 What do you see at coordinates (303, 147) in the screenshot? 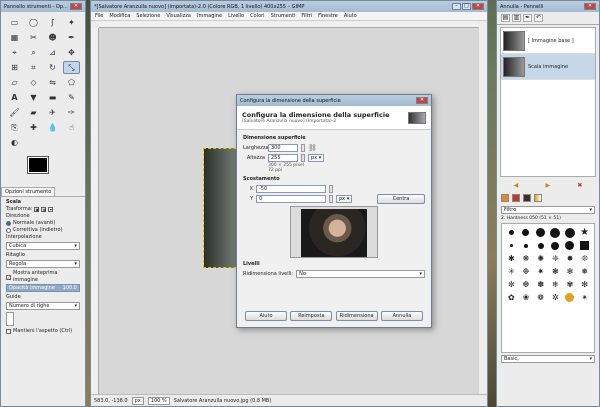
I see `width-spinner` at bounding box center [303, 147].